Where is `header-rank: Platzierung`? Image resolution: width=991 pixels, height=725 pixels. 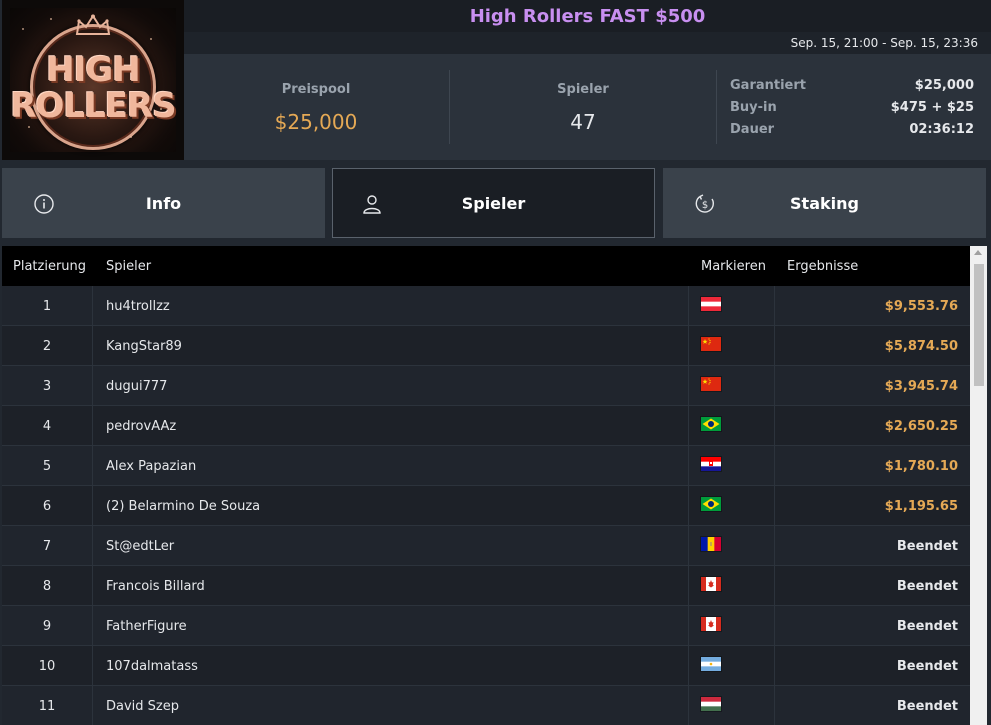
header-rank: Platzierung is located at coordinates (49, 266).